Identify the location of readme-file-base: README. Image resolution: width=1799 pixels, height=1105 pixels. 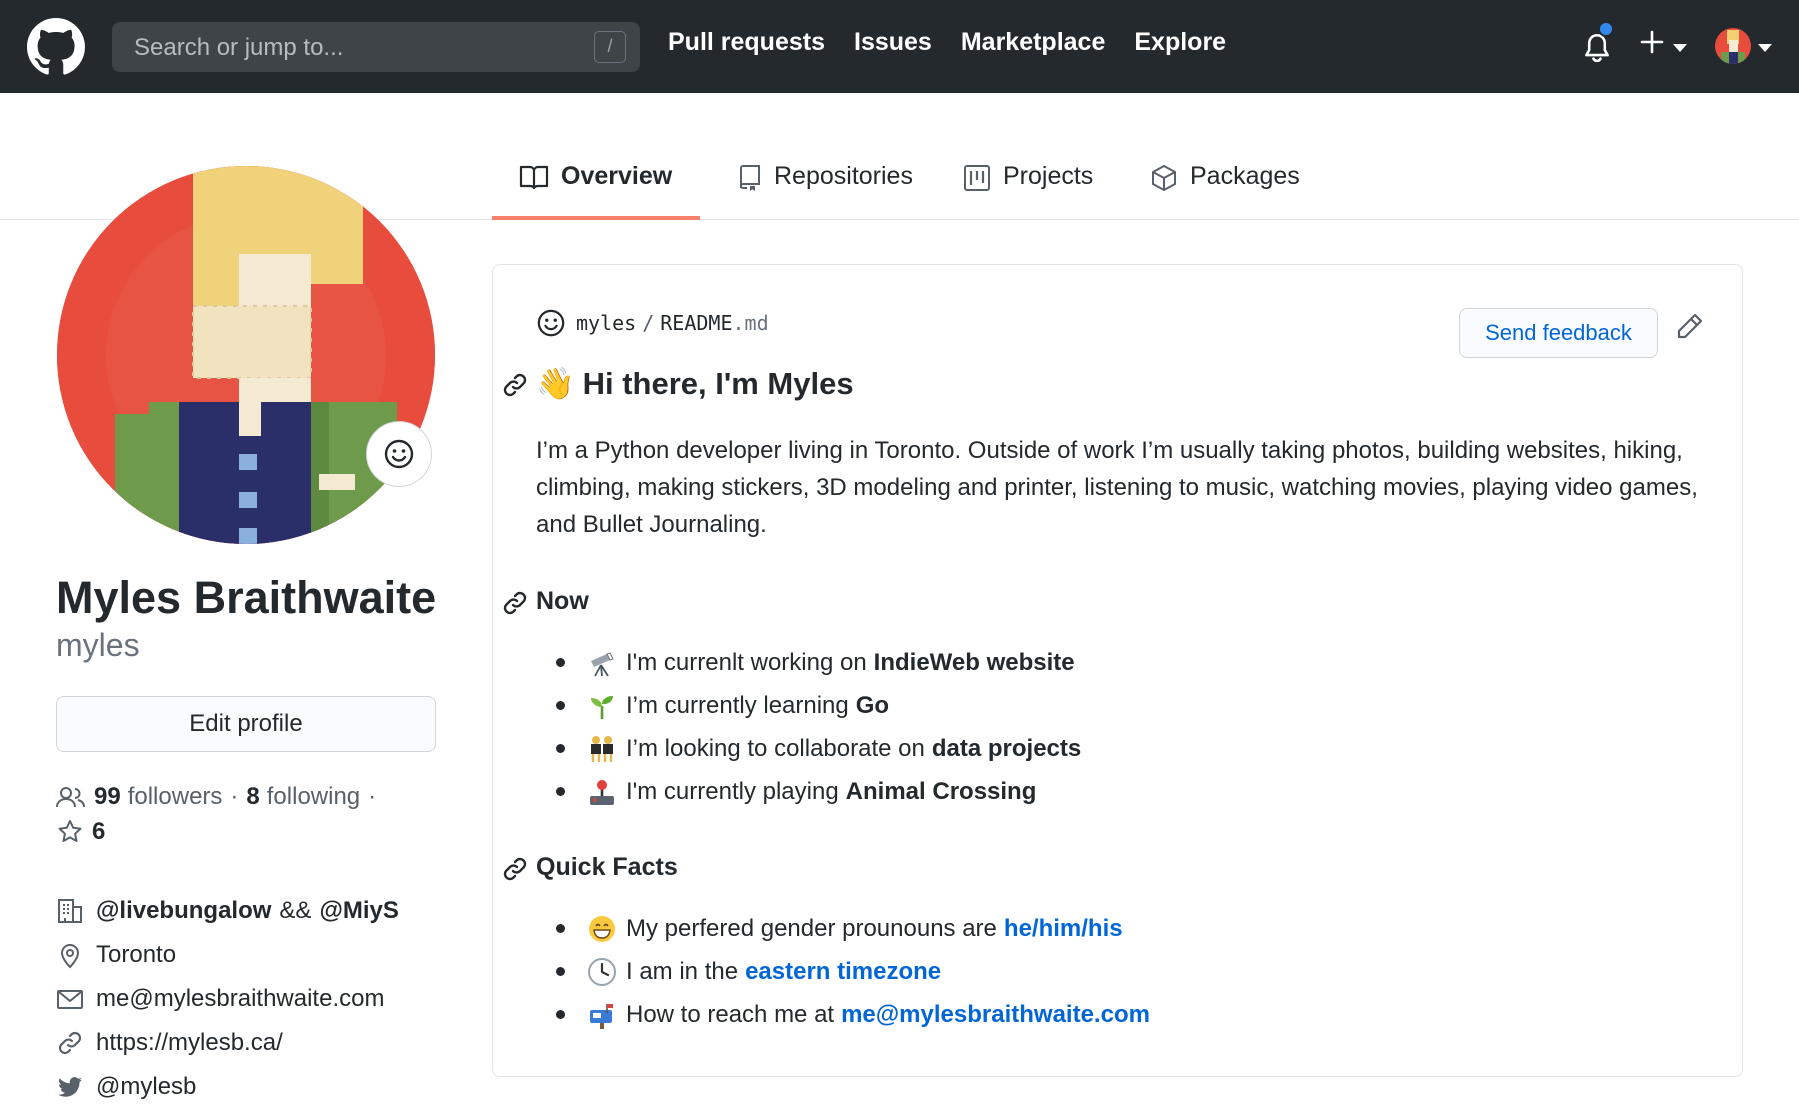
(696, 323).